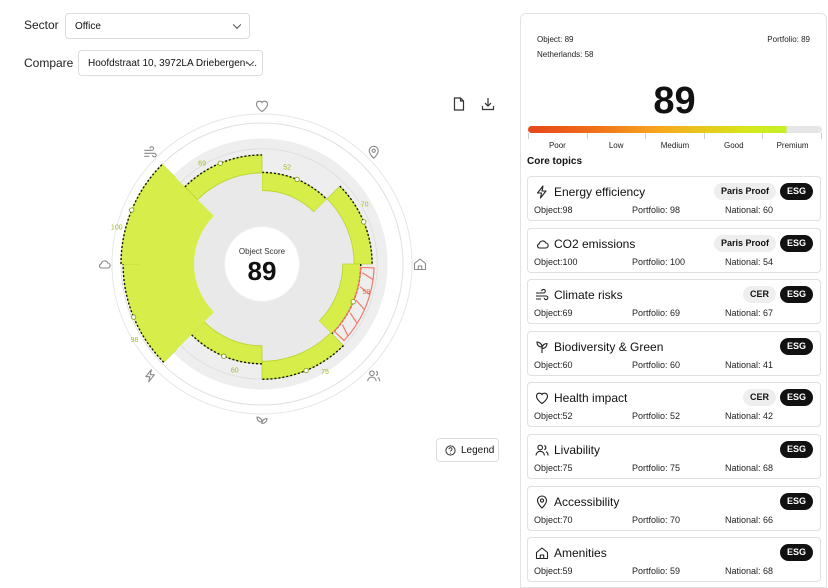 Image resolution: width=828 pixels, height=588 pixels. What do you see at coordinates (659, 261) in the screenshot?
I see `topic-portfolio-value: Portfolio: 100` at bounding box center [659, 261].